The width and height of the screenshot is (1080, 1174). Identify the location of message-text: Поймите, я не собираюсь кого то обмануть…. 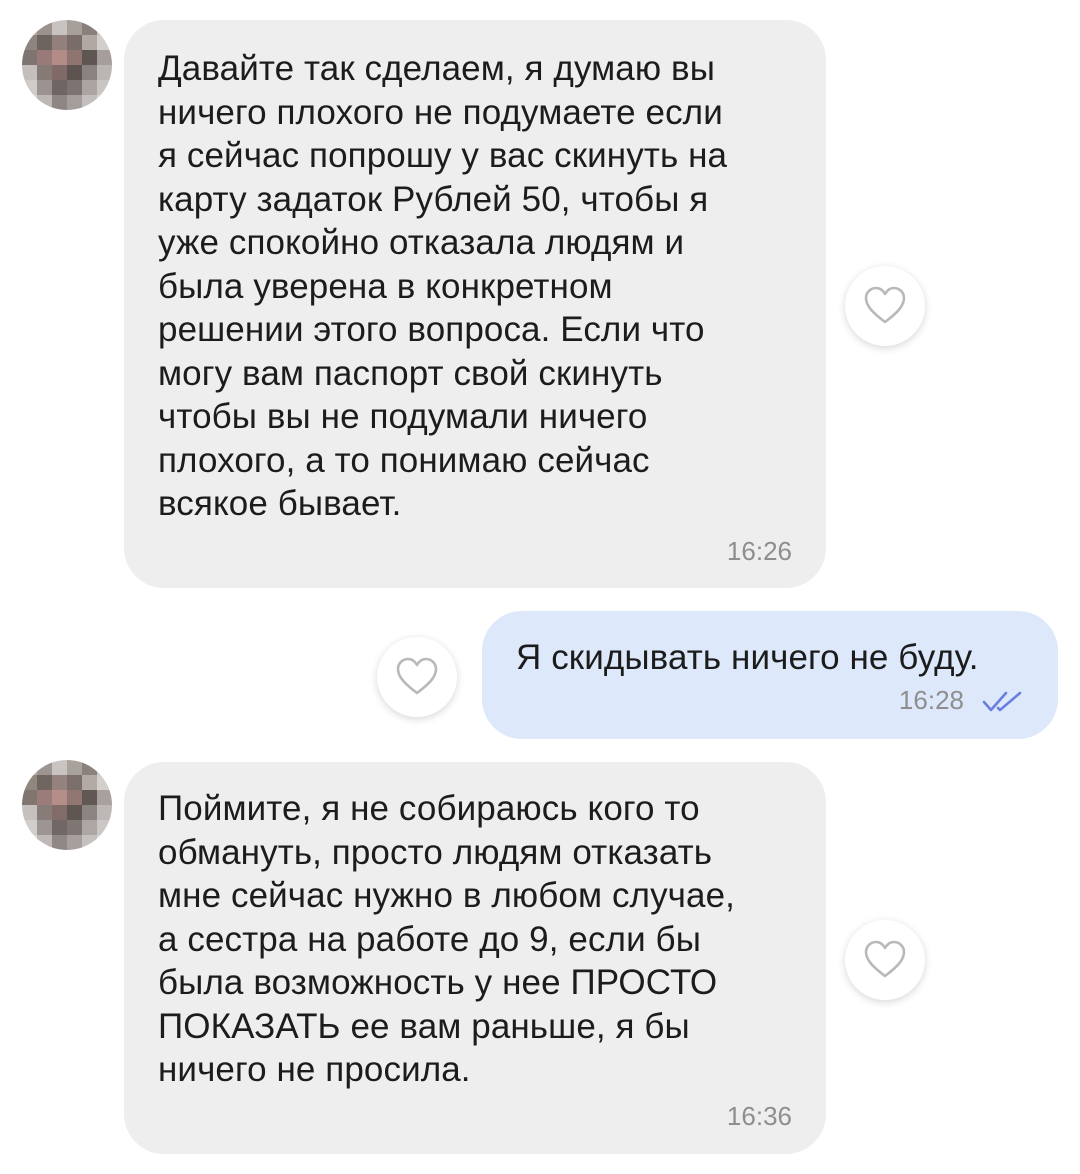
(446, 939).